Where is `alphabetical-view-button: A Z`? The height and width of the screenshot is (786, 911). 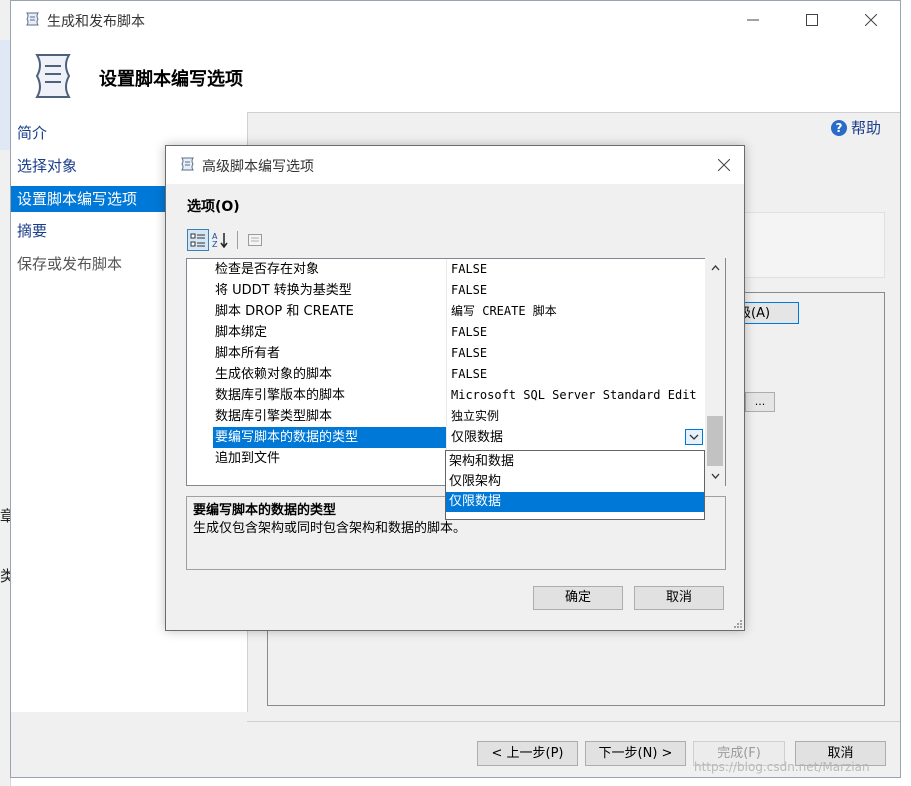 alphabetical-view-button: A Z is located at coordinates (220, 240).